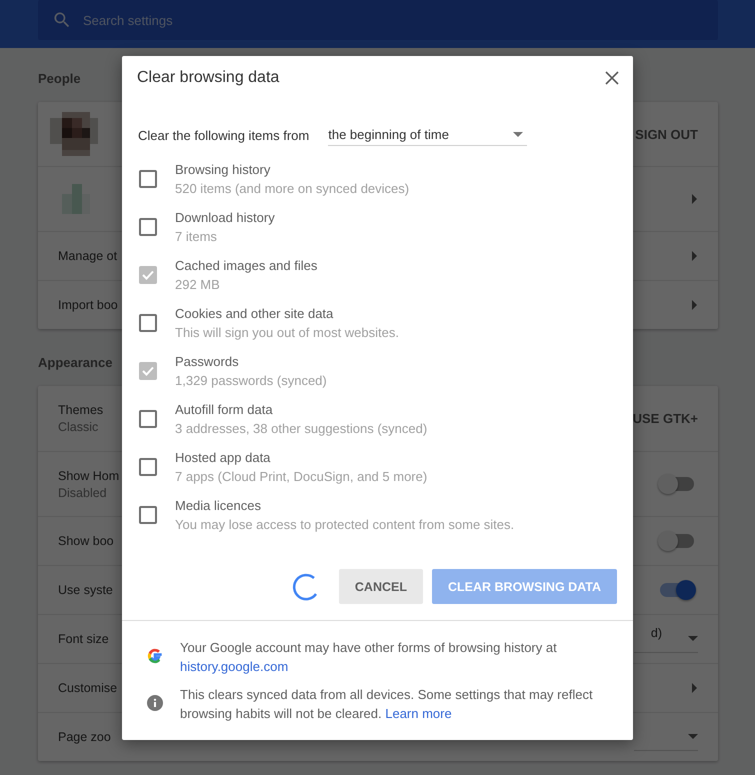  I want to click on setting-label: Font size, so click(83, 639).